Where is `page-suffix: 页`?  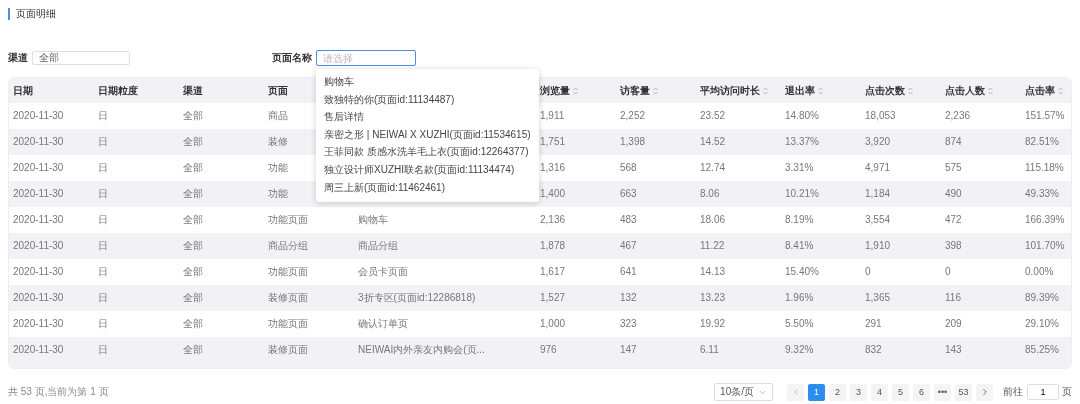 page-suffix: 页 is located at coordinates (1067, 392).